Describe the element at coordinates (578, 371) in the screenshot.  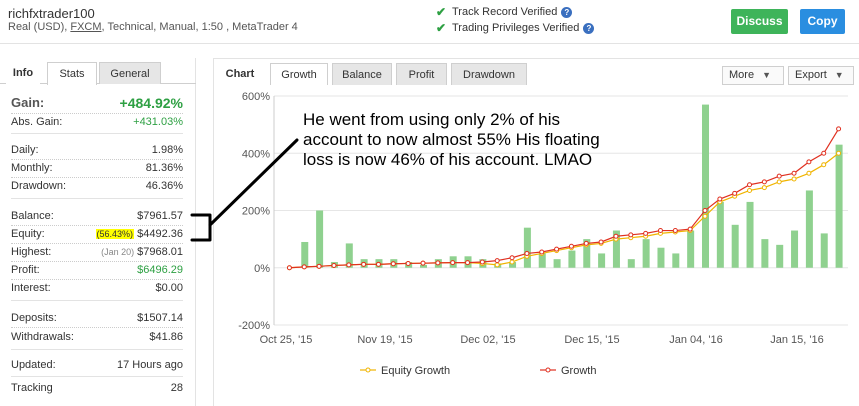
I see `legend-label: Growth` at that location.